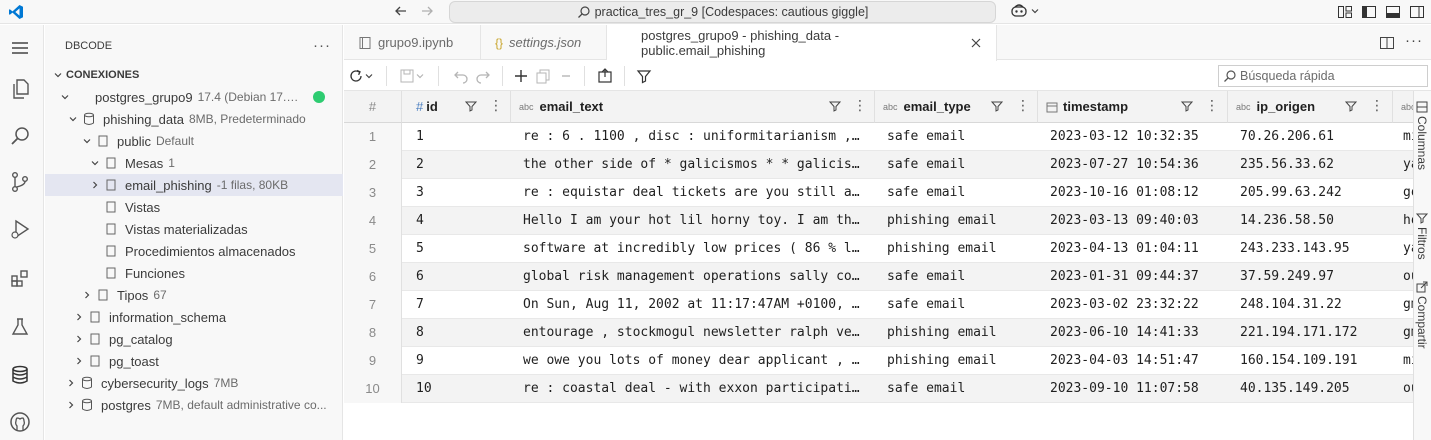 The height and width of the screenshot is (440, 1431). I want to click on duplicate-row-icon, so click(543, 76).